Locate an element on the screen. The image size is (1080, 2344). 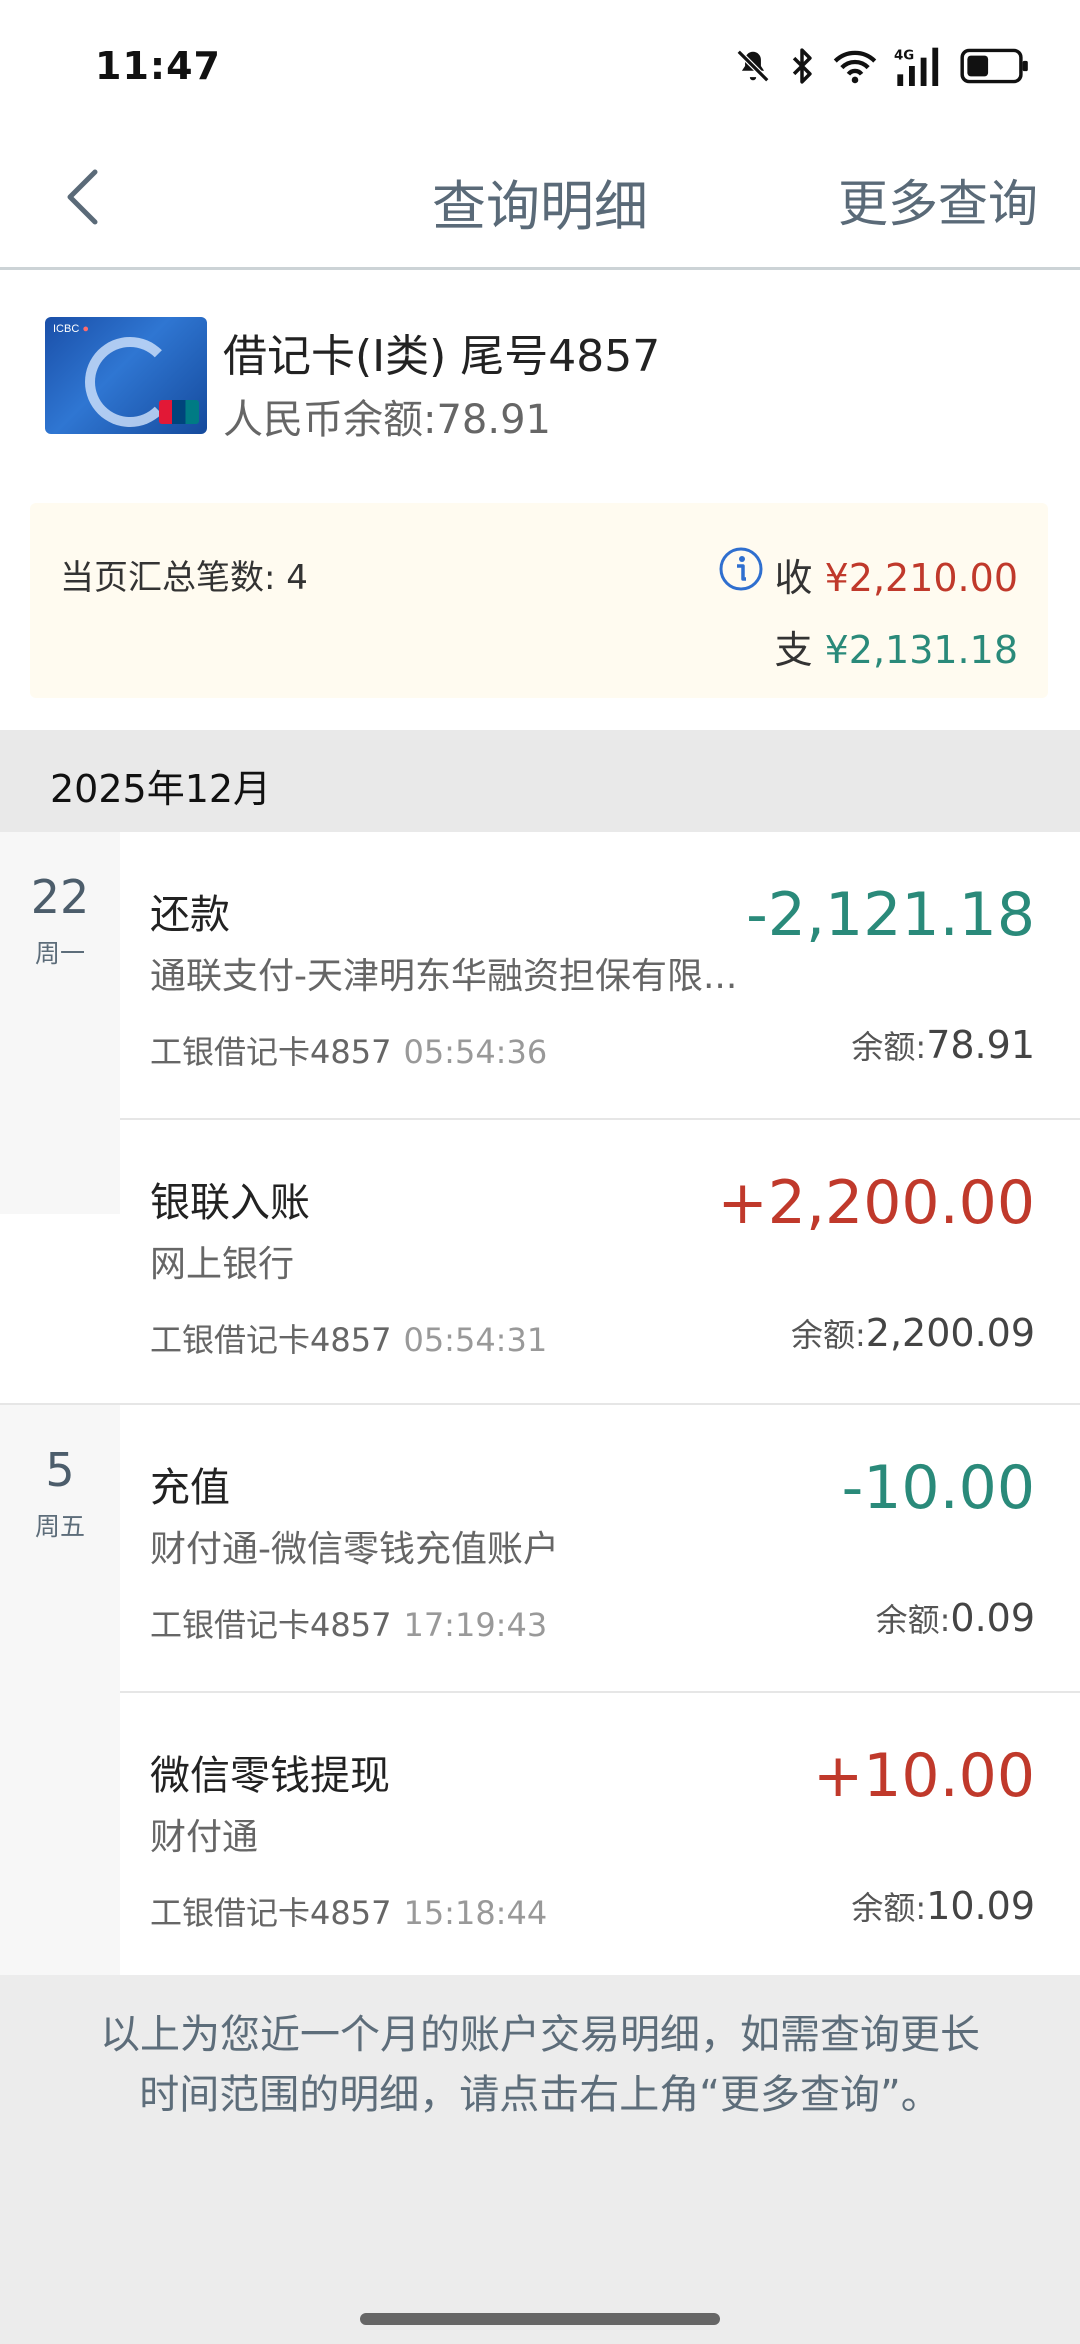
account-info: ICBC ● 借记卡(I类) 尾号4857 人民币余额:78.91 is located at coordinates (540, 375).